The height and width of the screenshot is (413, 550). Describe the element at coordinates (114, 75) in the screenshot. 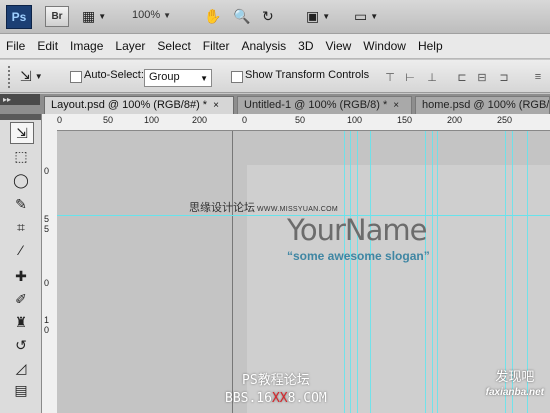

I see `auto-select-label: Auto-Select:` at that location.